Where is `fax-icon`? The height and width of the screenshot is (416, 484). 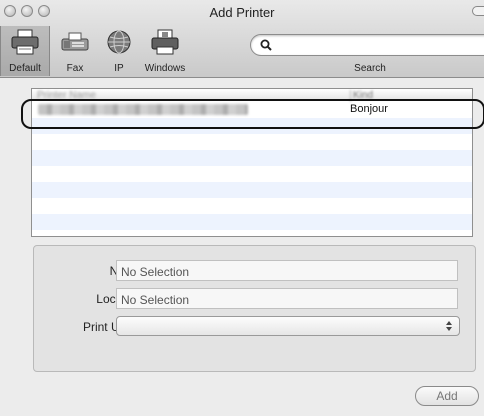
fax-icon is located at coordinates (75, 41).